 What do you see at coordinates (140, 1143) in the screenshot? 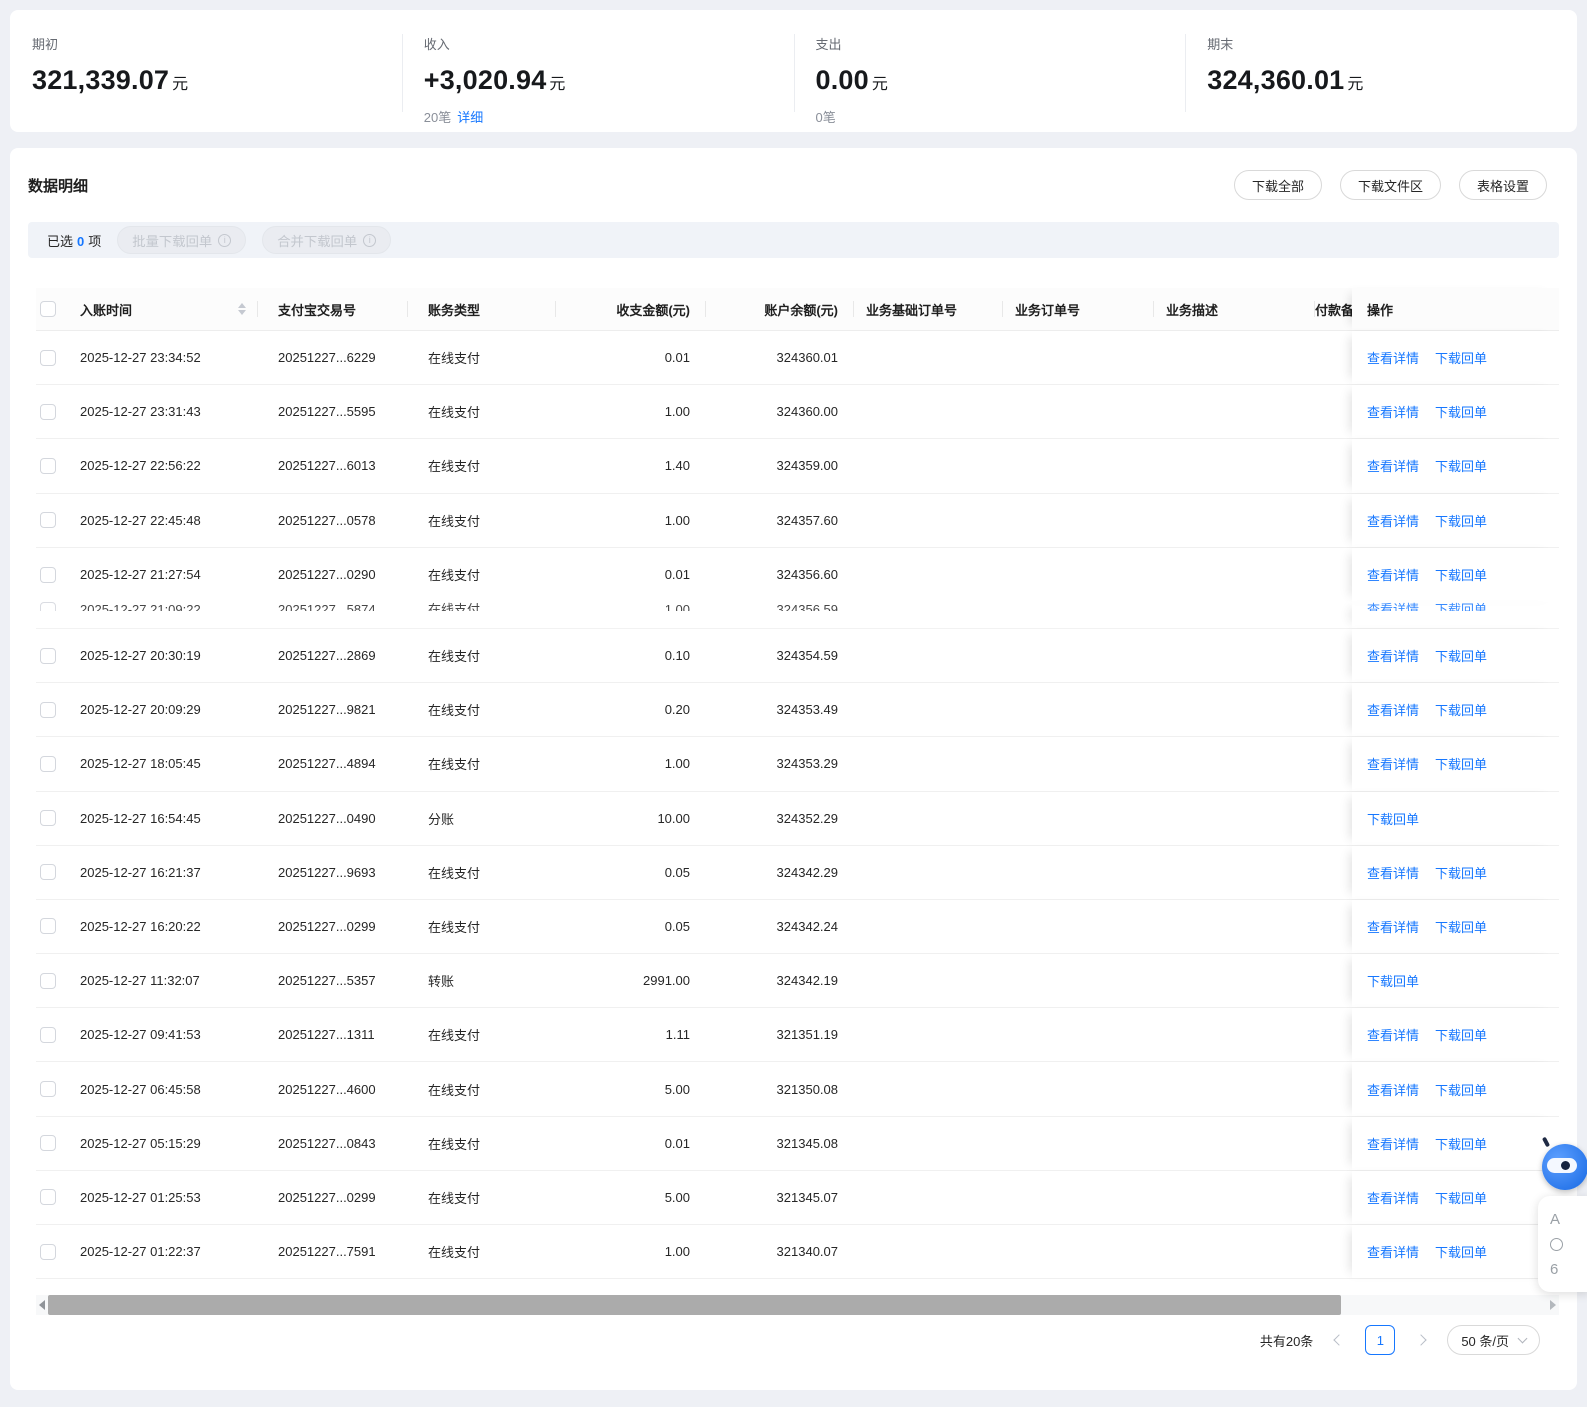
I see `cell-time: 2025-12-27 05:15:29` at bounding box center [140, 1143].